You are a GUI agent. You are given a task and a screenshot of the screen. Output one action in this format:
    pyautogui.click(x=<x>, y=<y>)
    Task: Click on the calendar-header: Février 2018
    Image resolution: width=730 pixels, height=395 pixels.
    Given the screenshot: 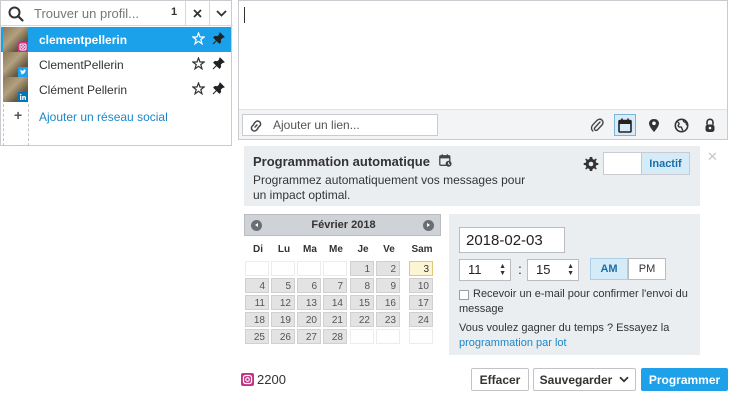 What is the action you would take?
    pyautogui.click(x=342, y=225)
    